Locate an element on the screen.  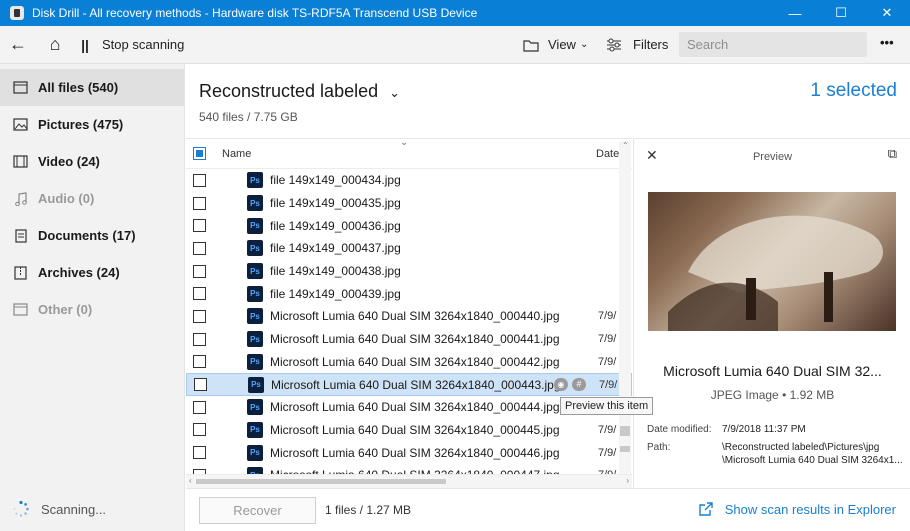
file-name: file 149x149_000436.jpg is located at coordinates (335, 225).